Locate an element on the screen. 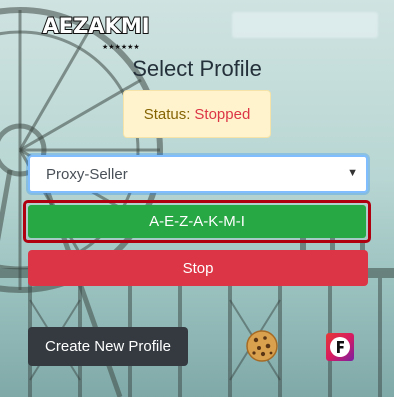 The image size is (394, 397). chevron-down-icon: ▼ is located at coordinates (352, 173).